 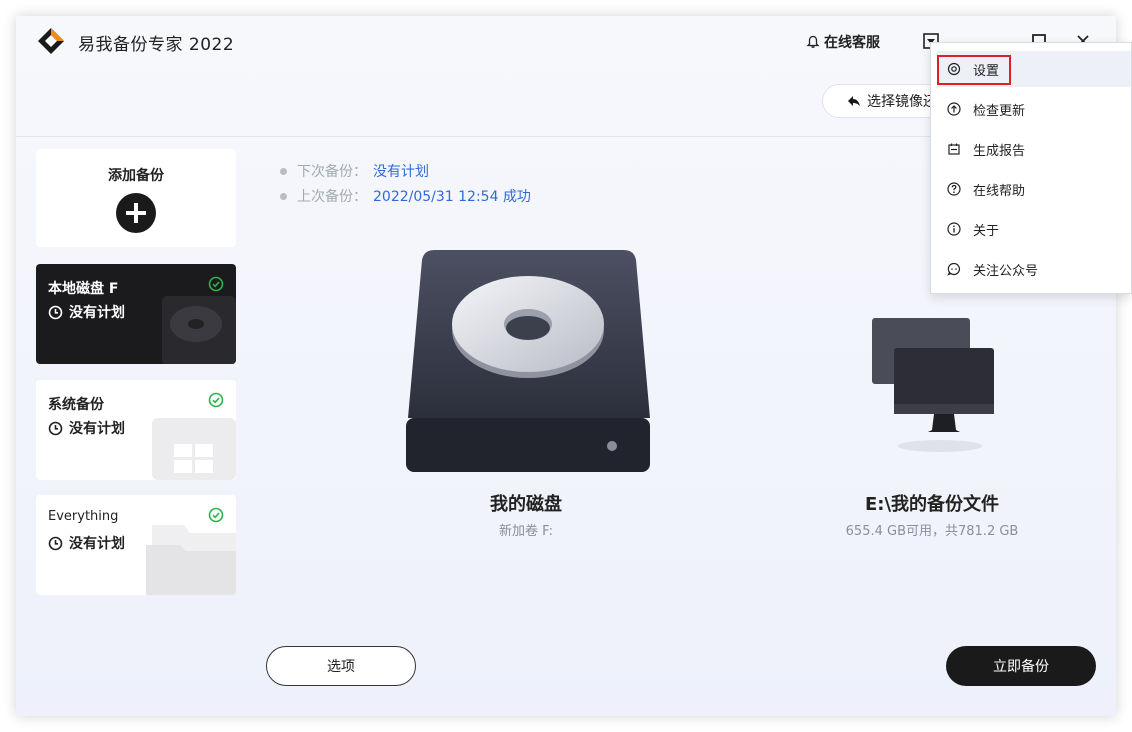 I want to click on backup-task-system: 系统备份 没有计划, so click(x=136, y=430).